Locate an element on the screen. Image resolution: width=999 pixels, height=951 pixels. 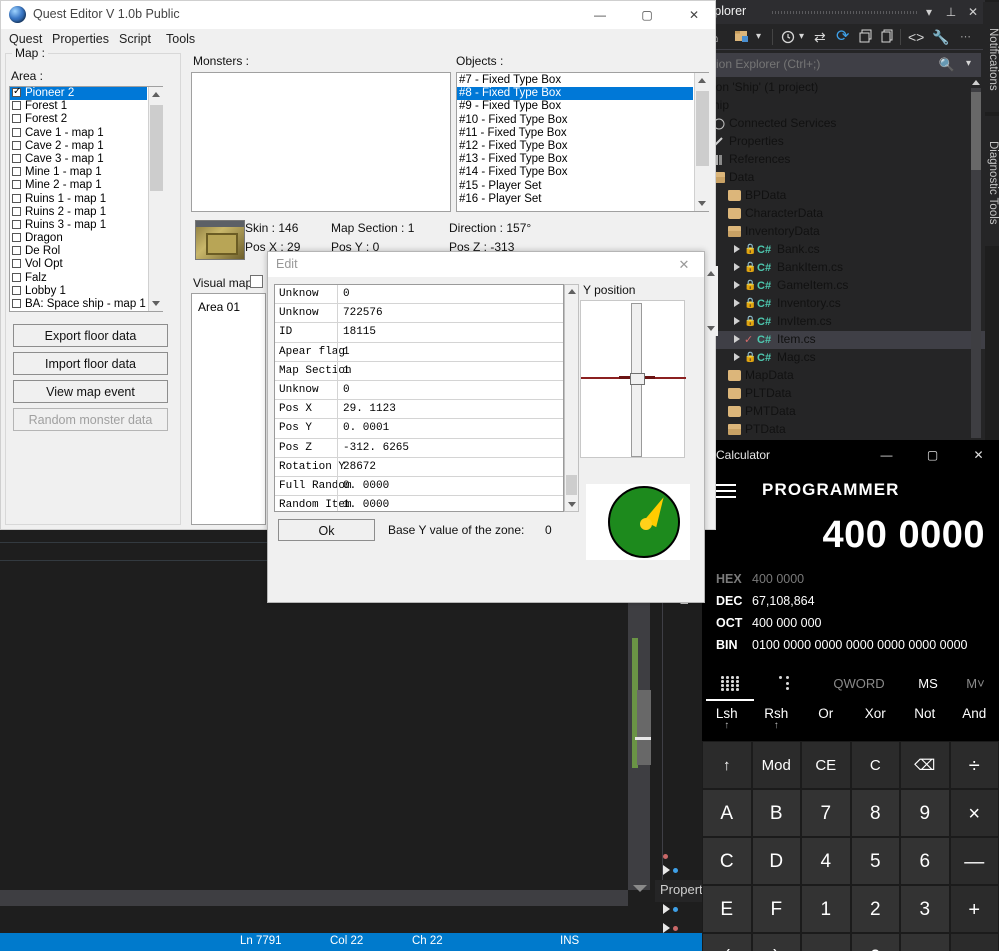
area-list-item: Dragon is located at coordinates (78, 238).